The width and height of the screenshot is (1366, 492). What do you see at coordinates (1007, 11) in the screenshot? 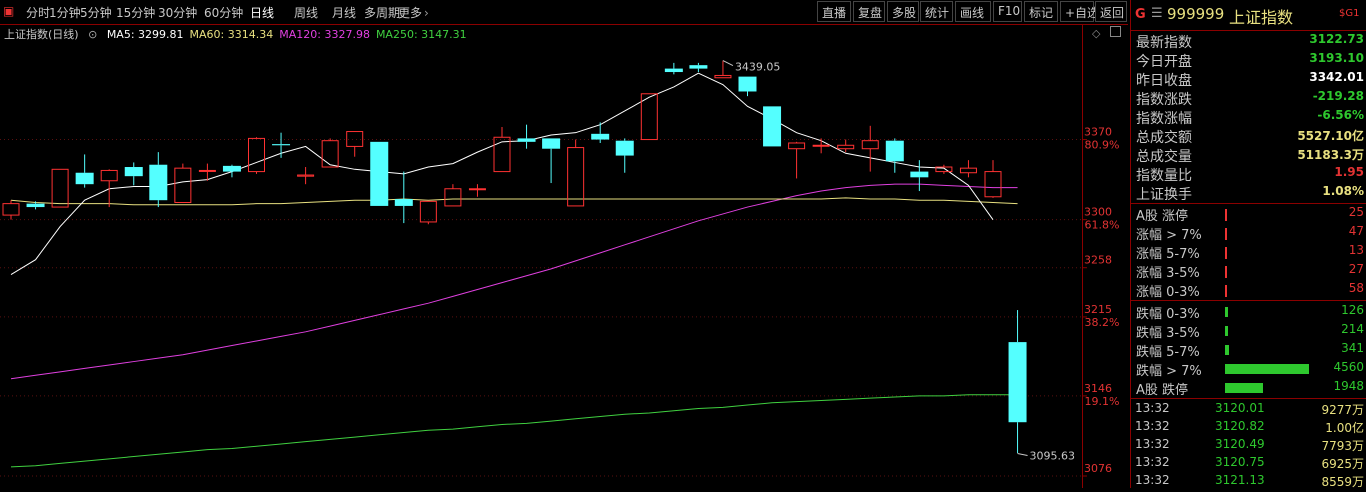
I see `tool-button-5: F10` at bounding box center [1007, 11].